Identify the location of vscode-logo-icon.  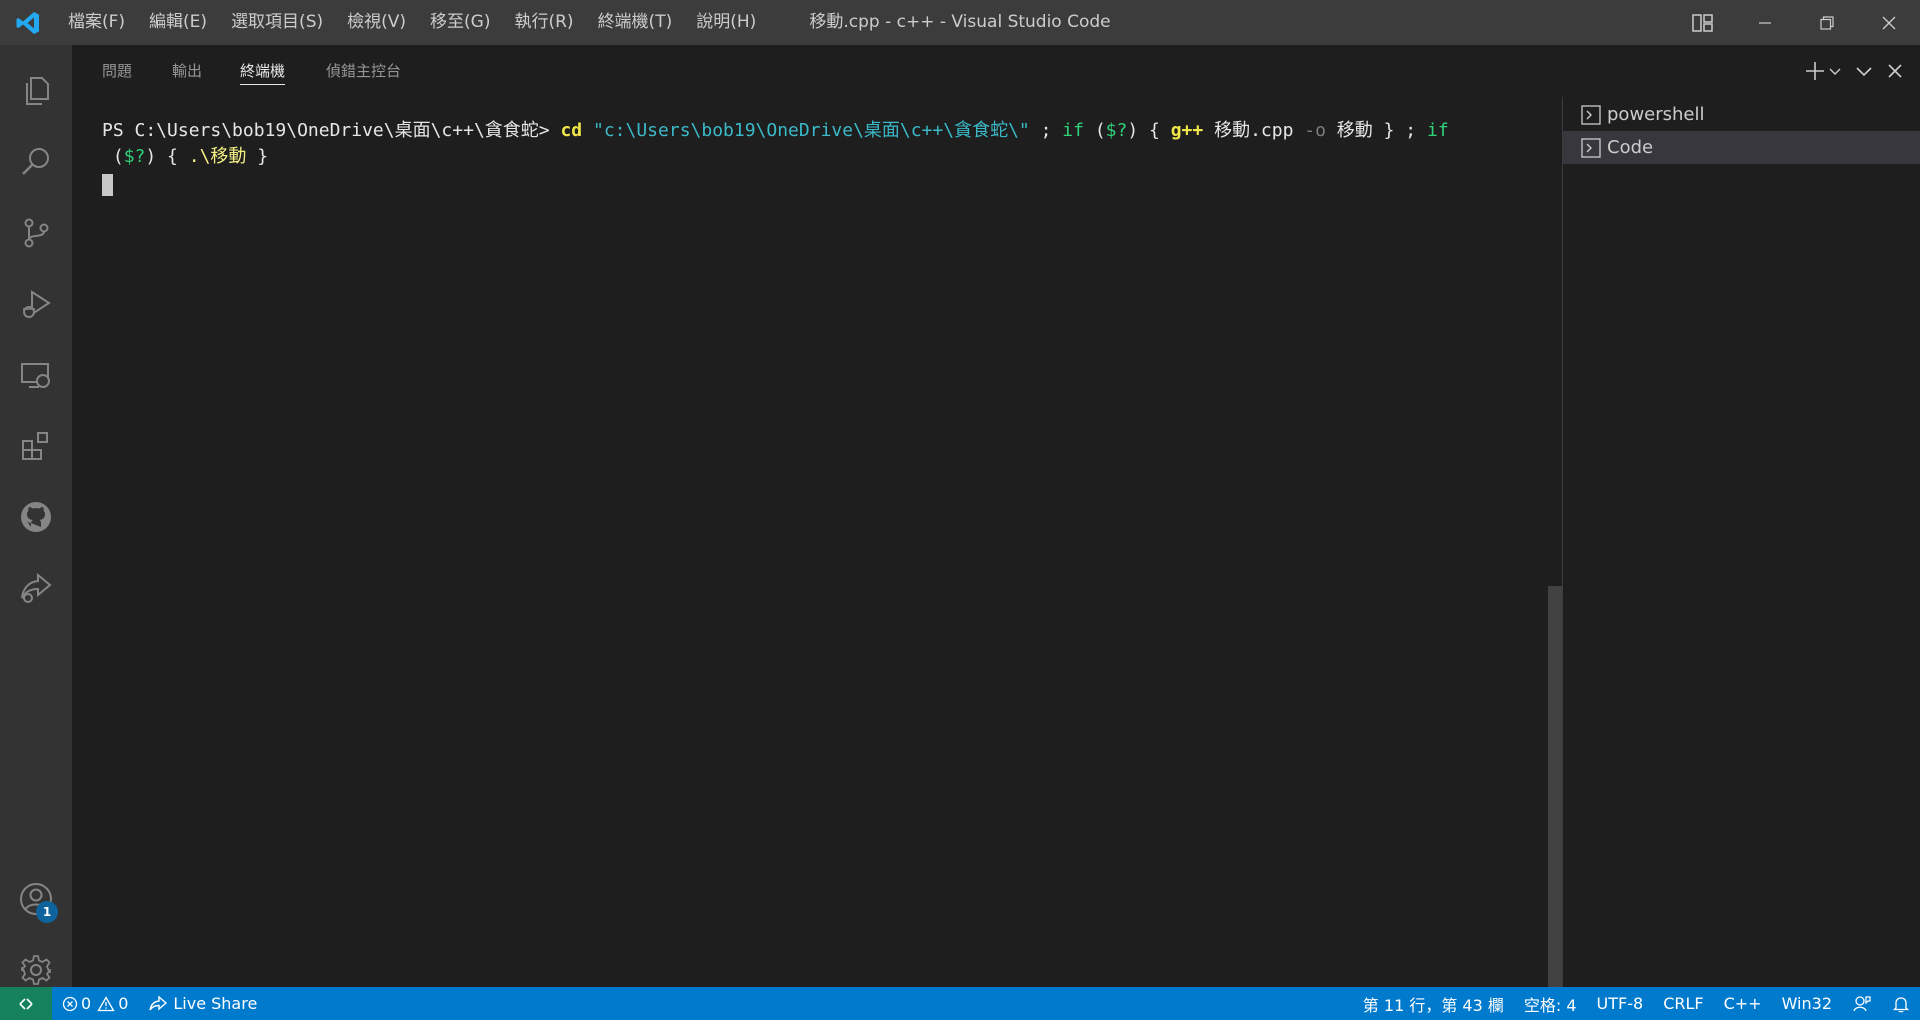
(28, 22).